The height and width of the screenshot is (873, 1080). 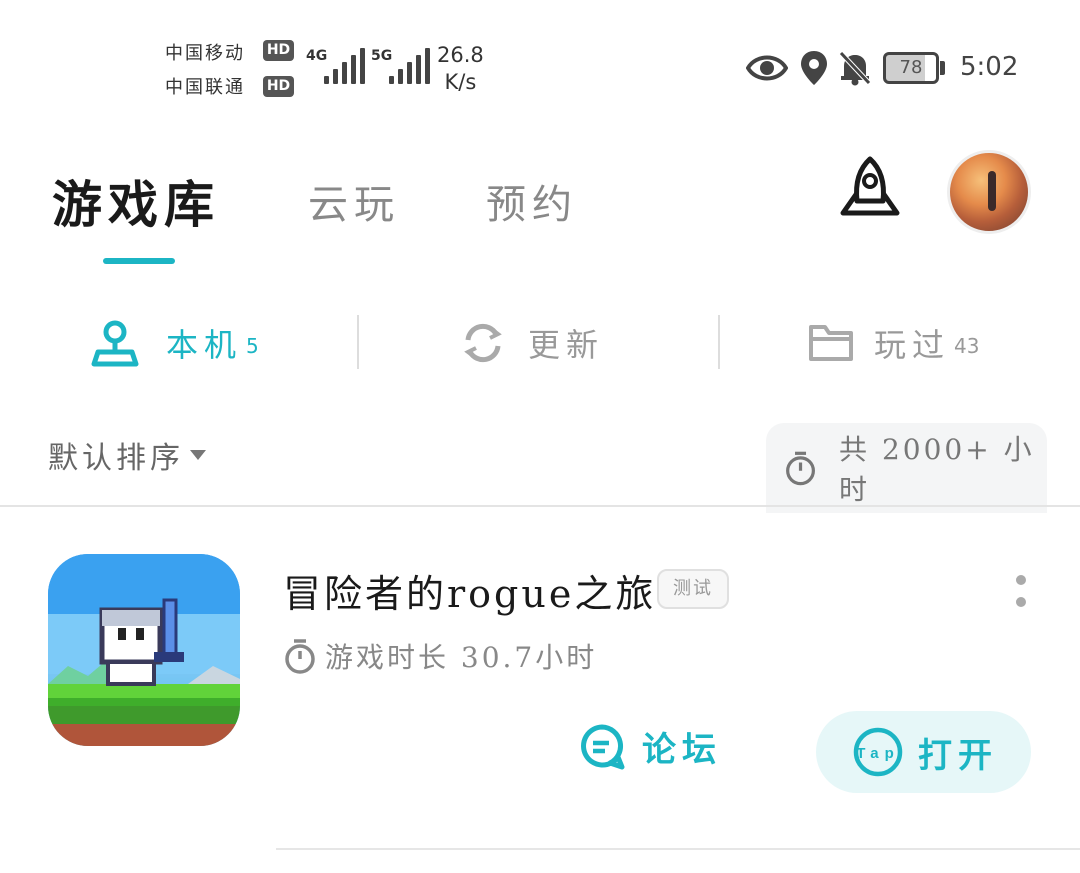 I want to click on local-device-icon, so click(x=115, y=343).